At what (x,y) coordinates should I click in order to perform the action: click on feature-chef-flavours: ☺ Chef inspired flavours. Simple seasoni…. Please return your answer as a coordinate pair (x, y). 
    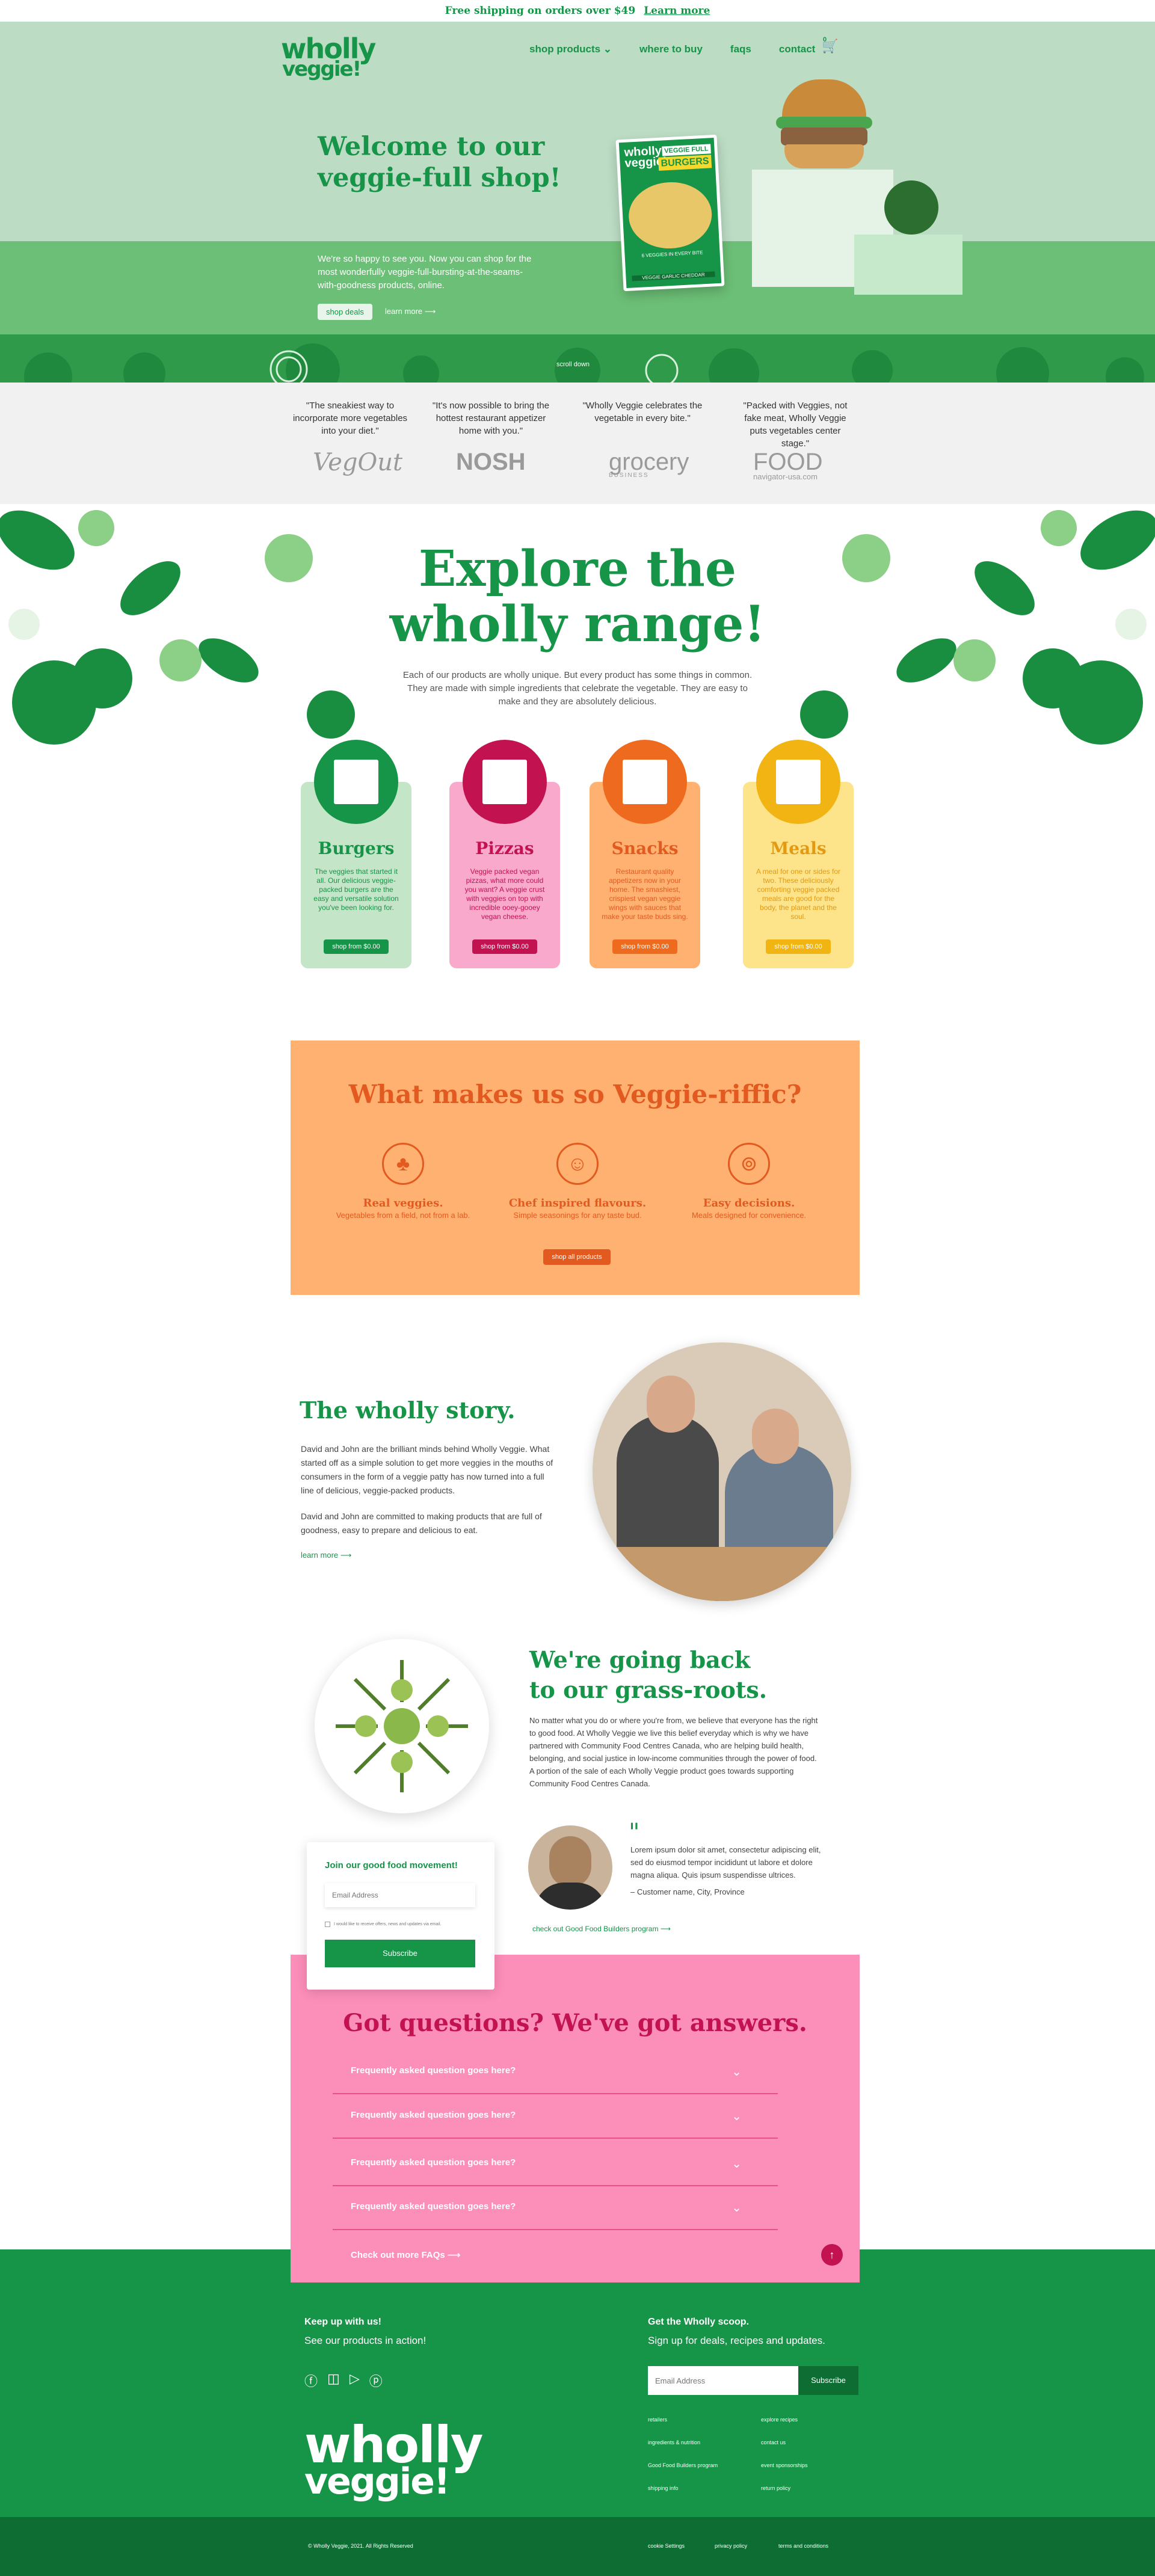
    Looking at the image, I should click on (578, 1181).